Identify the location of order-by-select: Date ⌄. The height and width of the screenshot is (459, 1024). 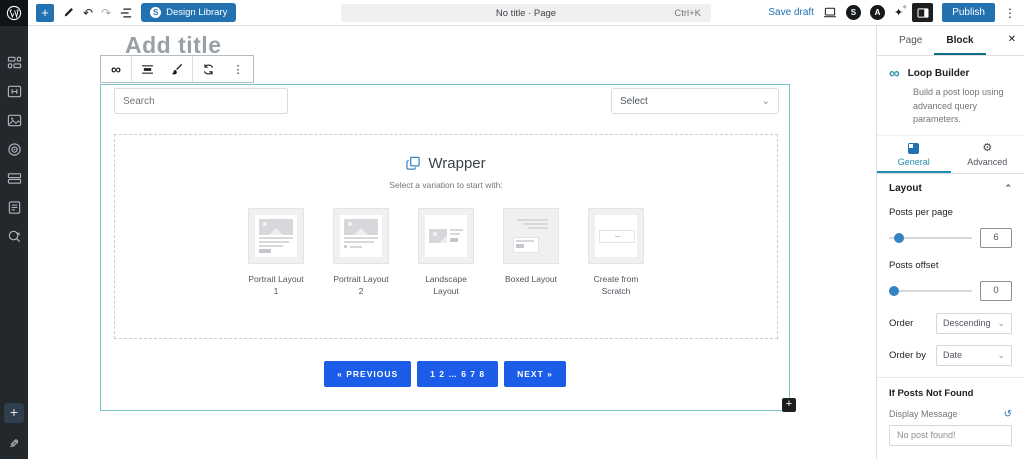
(974, 355).